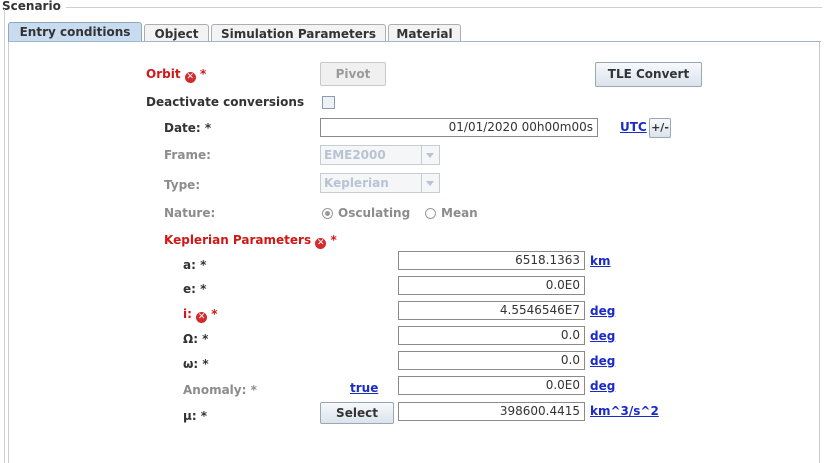 The image size is (826, 463). Describe the element at coordinates (444, 7) in the screenshot. I see `frame-divider` at that location.